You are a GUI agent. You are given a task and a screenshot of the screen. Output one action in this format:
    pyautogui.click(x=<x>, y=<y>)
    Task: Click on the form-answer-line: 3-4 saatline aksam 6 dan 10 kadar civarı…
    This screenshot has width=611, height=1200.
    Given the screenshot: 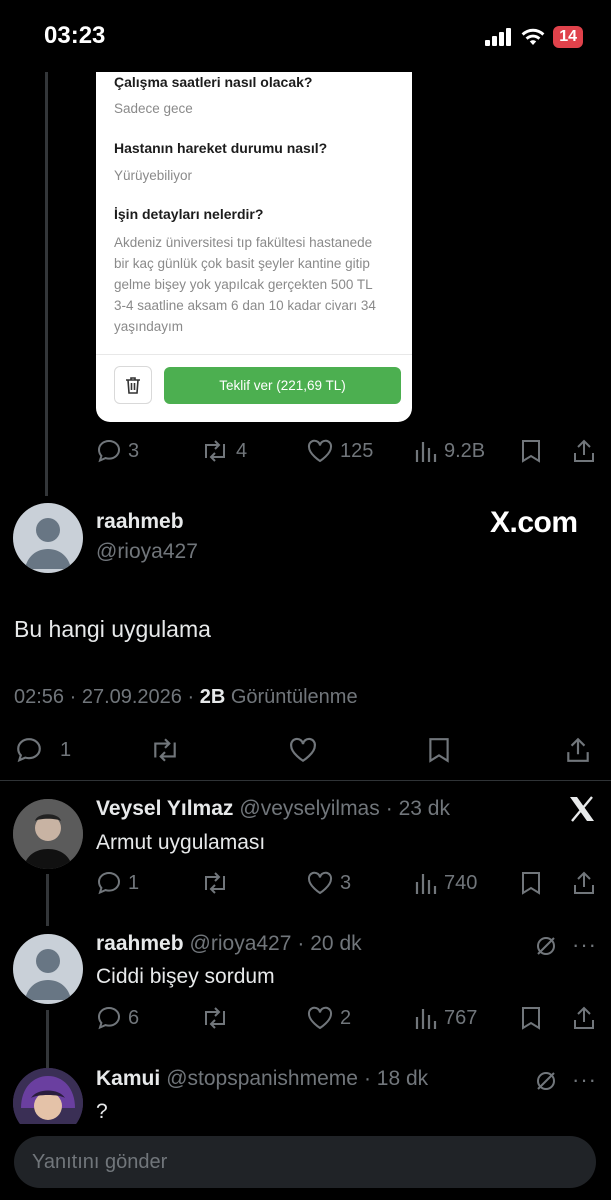 What is the action you would take?
    pyautogui.click(x=245, y=305)
    